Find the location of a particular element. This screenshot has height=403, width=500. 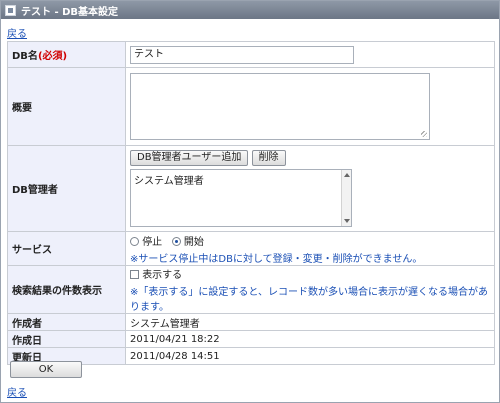

row-db-name: DB名(必須) テスト is located at coordinates (251, 54).